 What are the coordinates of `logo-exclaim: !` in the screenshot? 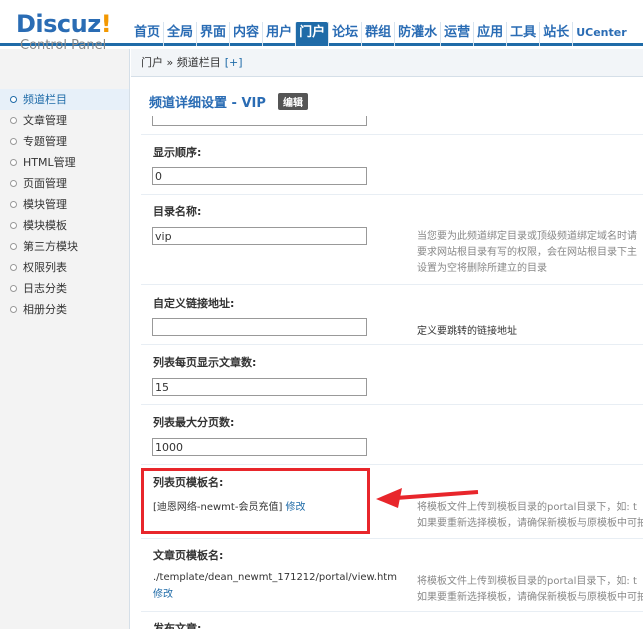 It's located at (106, 24).